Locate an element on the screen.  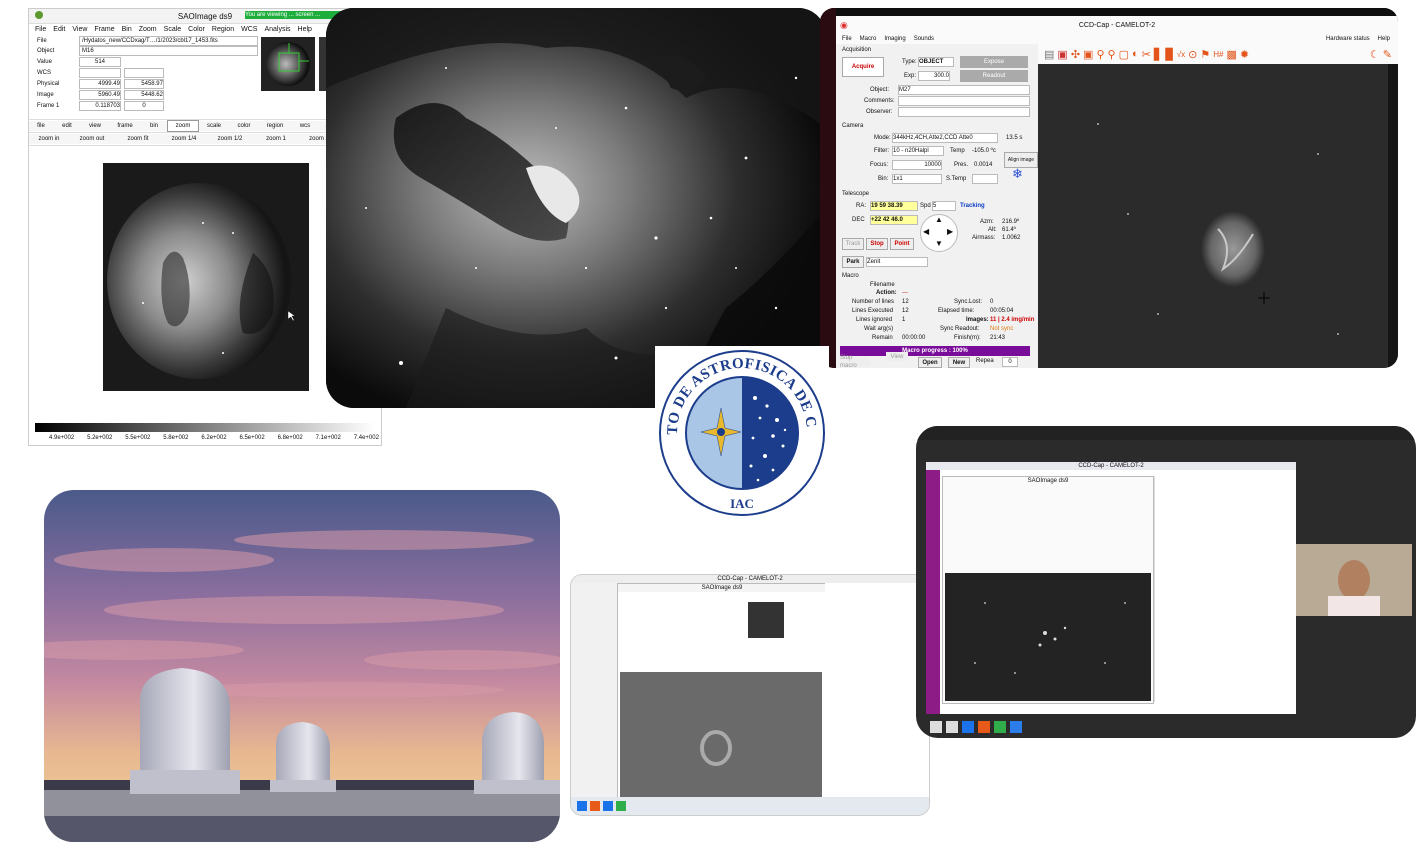
expose-button: Expose is located at coordinates (994, 62).